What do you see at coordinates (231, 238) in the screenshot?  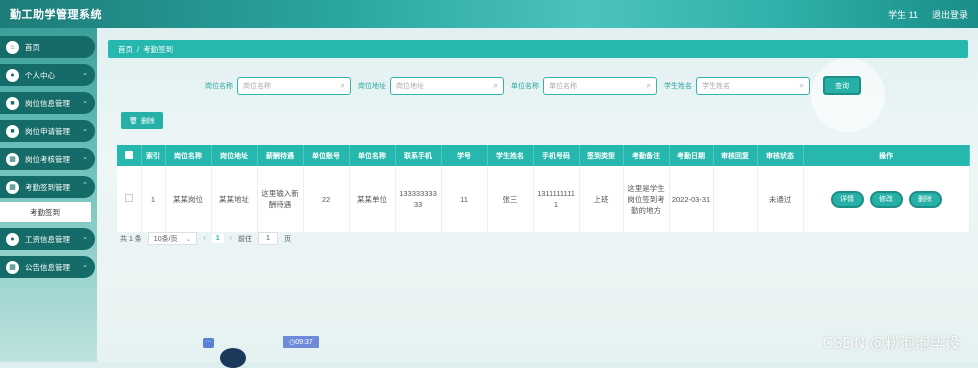 I see `next-page-icon: ›` at bounding box center [231, 238].